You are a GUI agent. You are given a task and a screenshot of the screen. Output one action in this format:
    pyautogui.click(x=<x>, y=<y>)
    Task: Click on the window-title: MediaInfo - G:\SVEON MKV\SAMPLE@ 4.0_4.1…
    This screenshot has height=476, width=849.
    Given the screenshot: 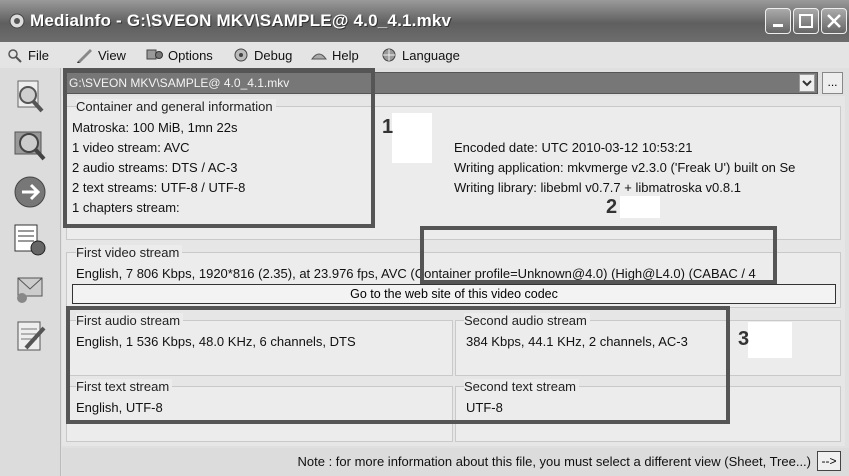 What is the action you would take?
    pyautogui.click(x=241, y=20)
    